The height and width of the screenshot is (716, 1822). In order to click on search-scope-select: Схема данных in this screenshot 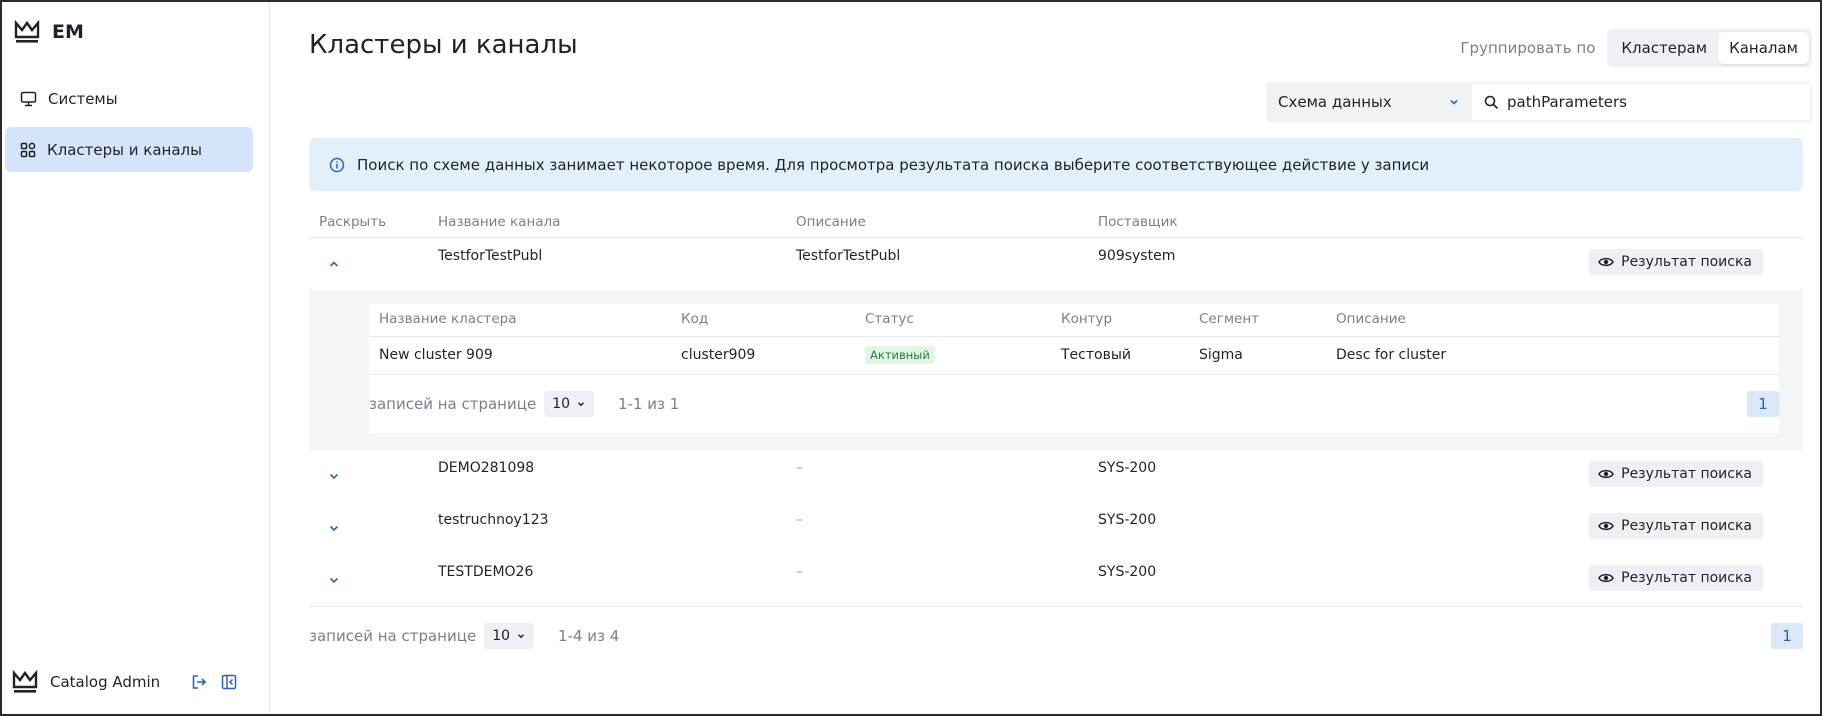, I will do `click(1369, 102)`.